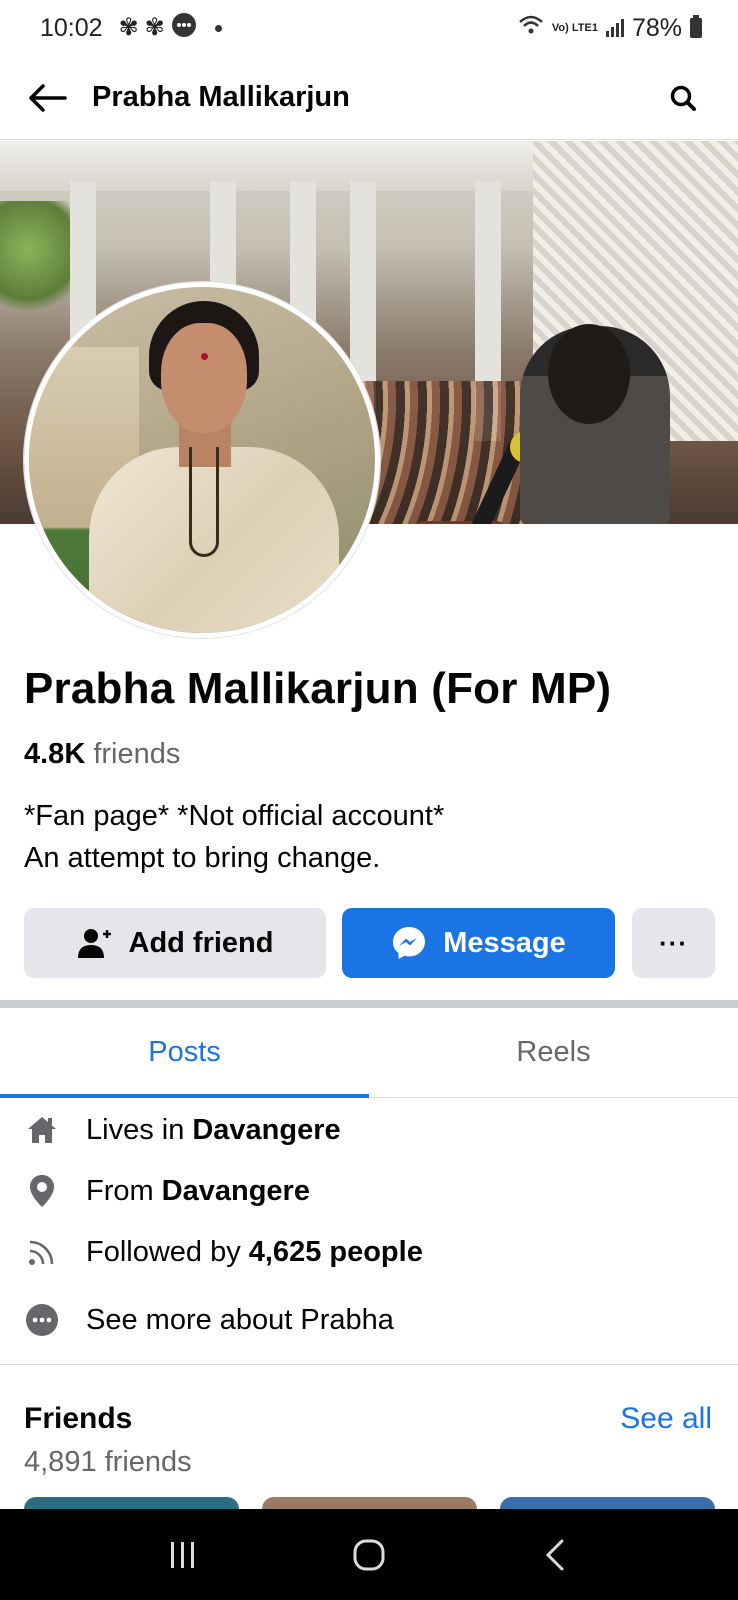 The width and height of the screenshot is (738, 1600). Describe the element at coordinates (137, 754) in the screenshot. I see `friends-count-label: friends` at that location.